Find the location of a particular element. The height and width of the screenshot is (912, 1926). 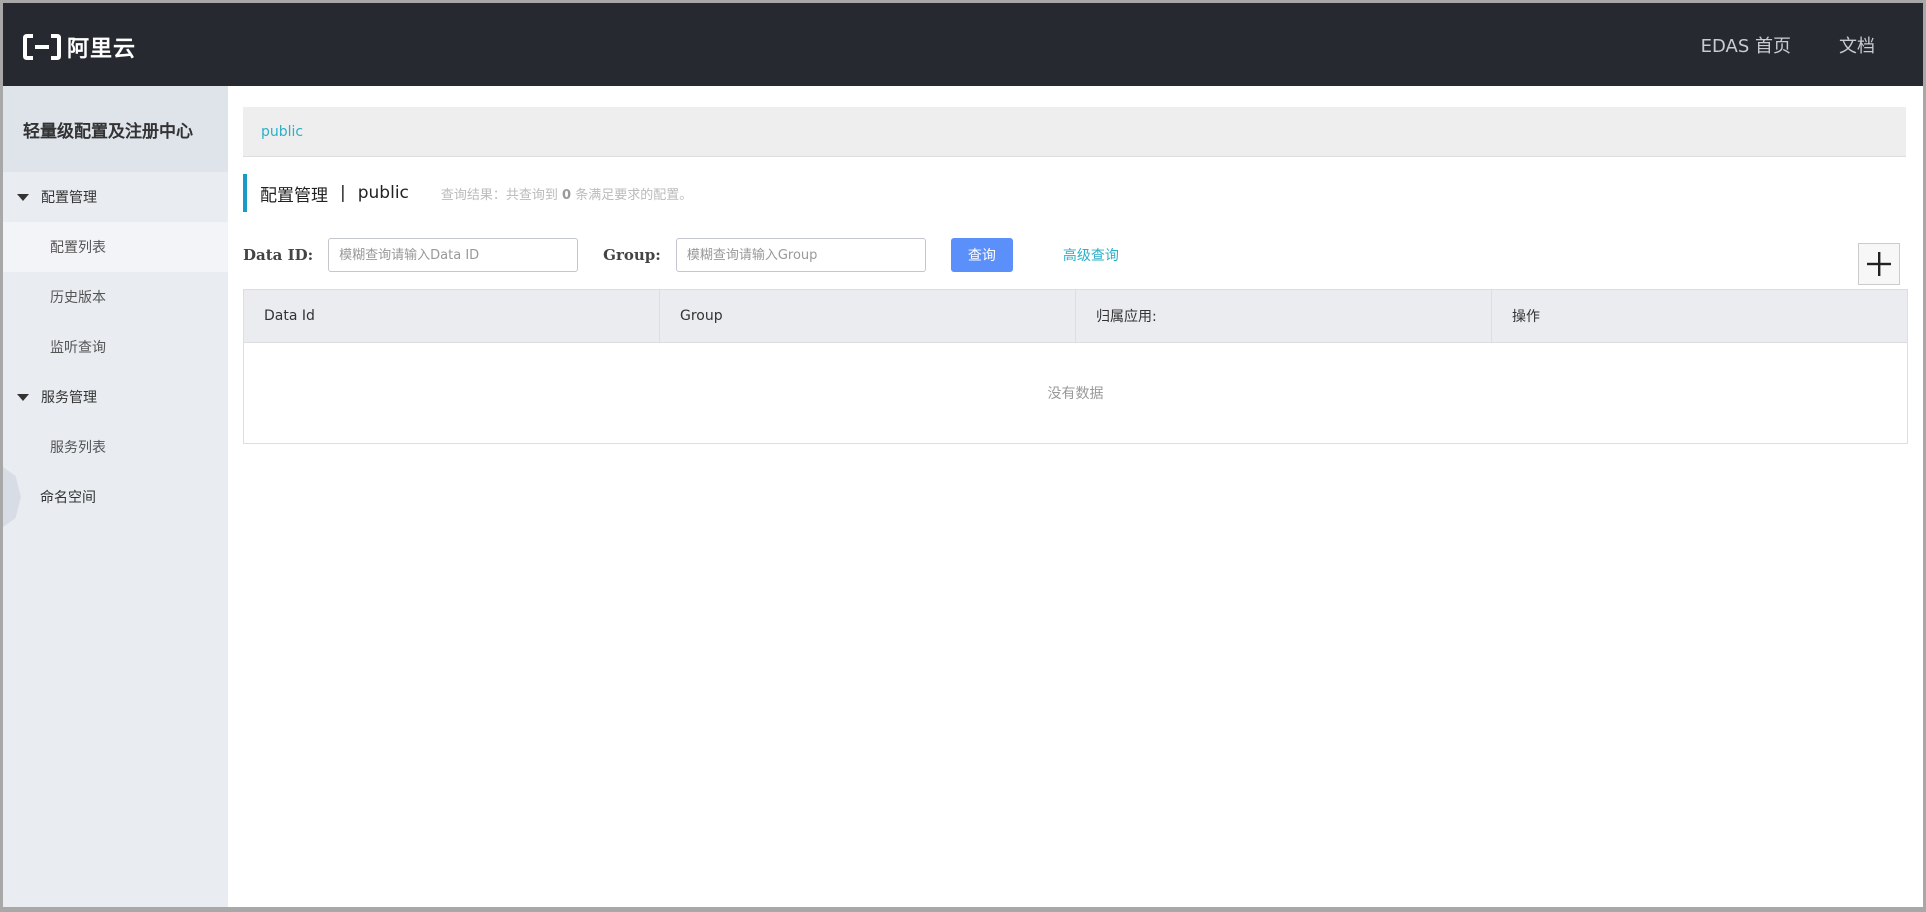

sidebar-title: 轻量级配置及注册中心 is located at coordinates (115, 129).